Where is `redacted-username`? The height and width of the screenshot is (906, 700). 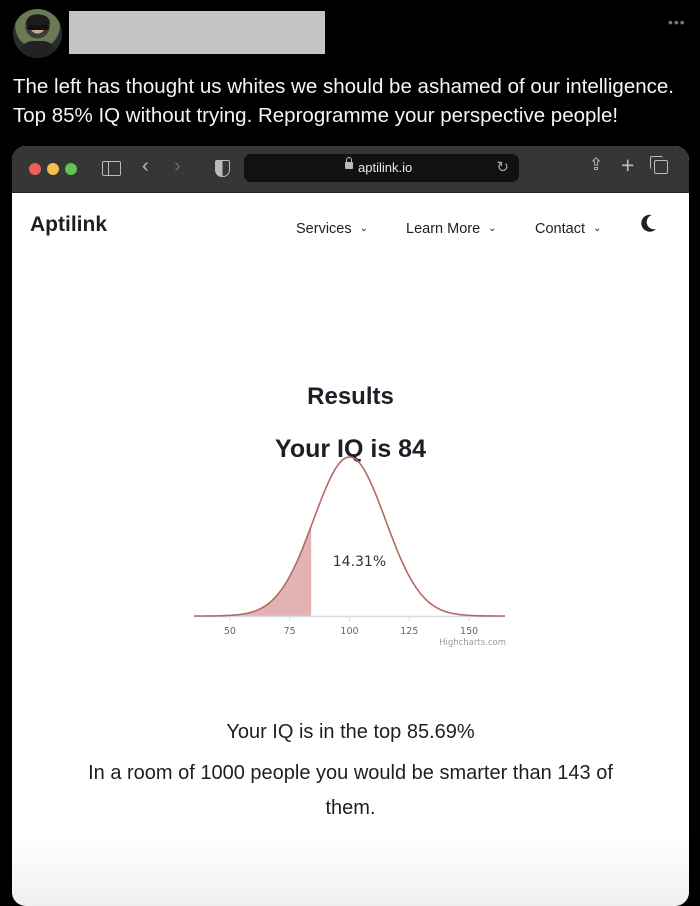 redacted-username is located at coordinates (197, 32).